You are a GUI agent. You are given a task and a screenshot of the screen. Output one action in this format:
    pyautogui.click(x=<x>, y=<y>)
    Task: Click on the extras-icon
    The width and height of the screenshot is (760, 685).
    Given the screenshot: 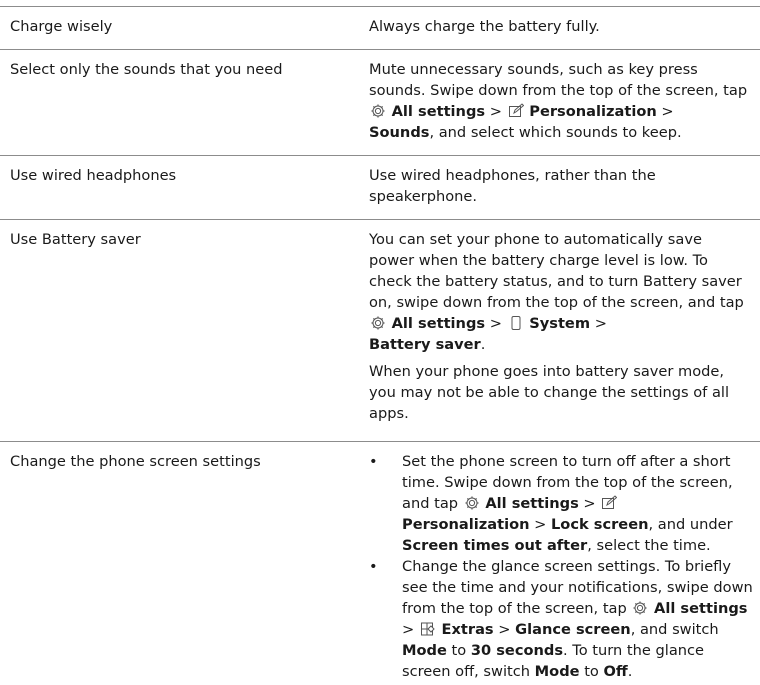 What is the action you would take?
    pyautogui.click(x=428, y=629)
    